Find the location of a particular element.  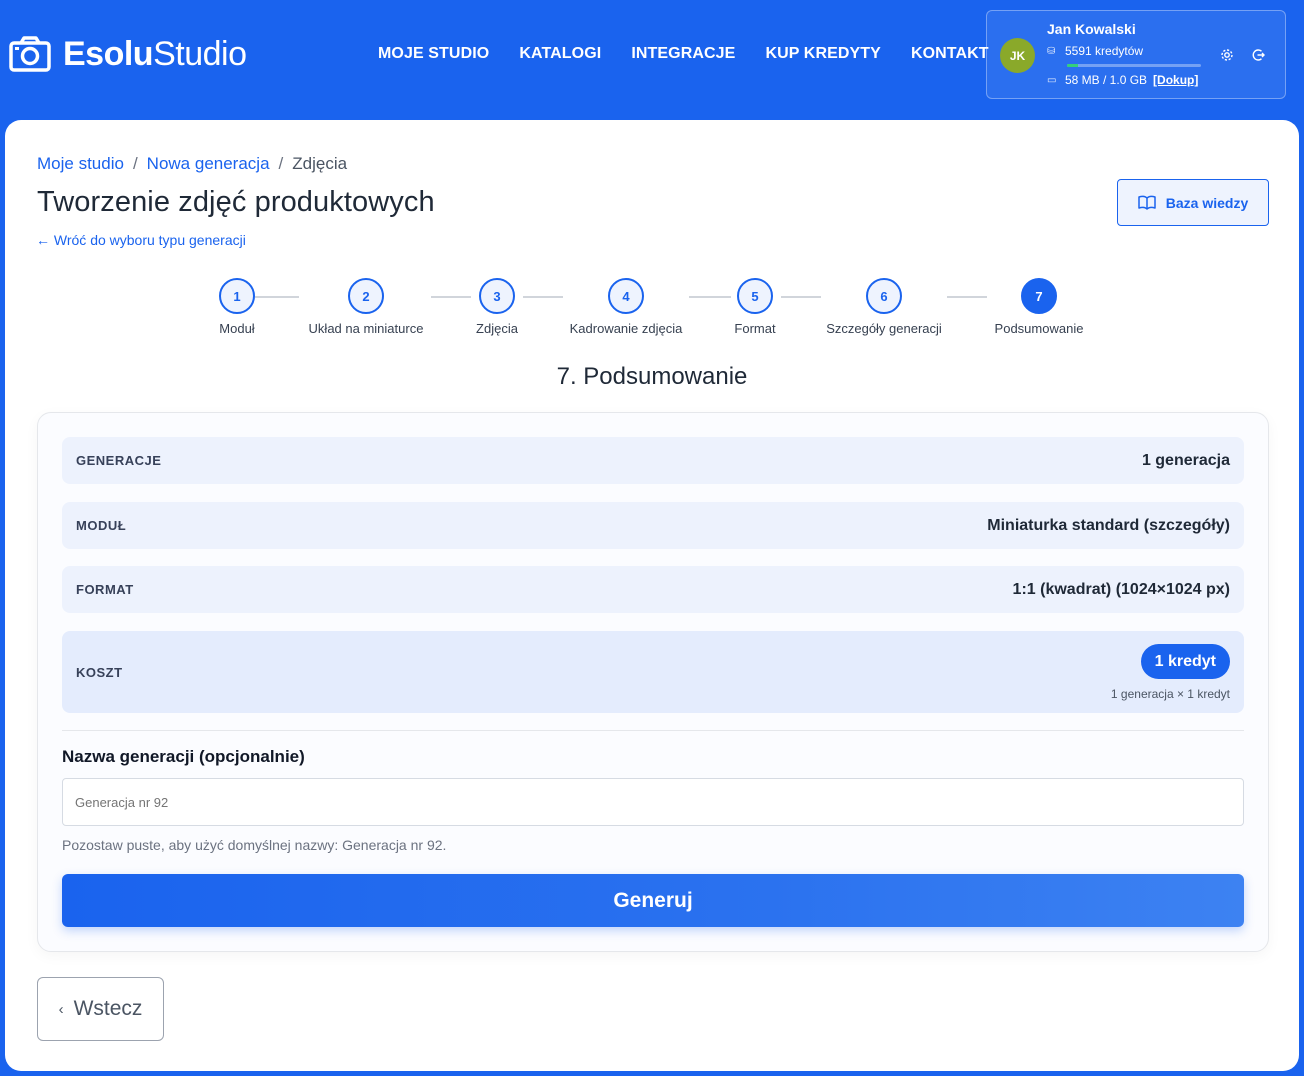

knowledge-base-button: Baza wiedzy is located at coordinates (1193, 202).